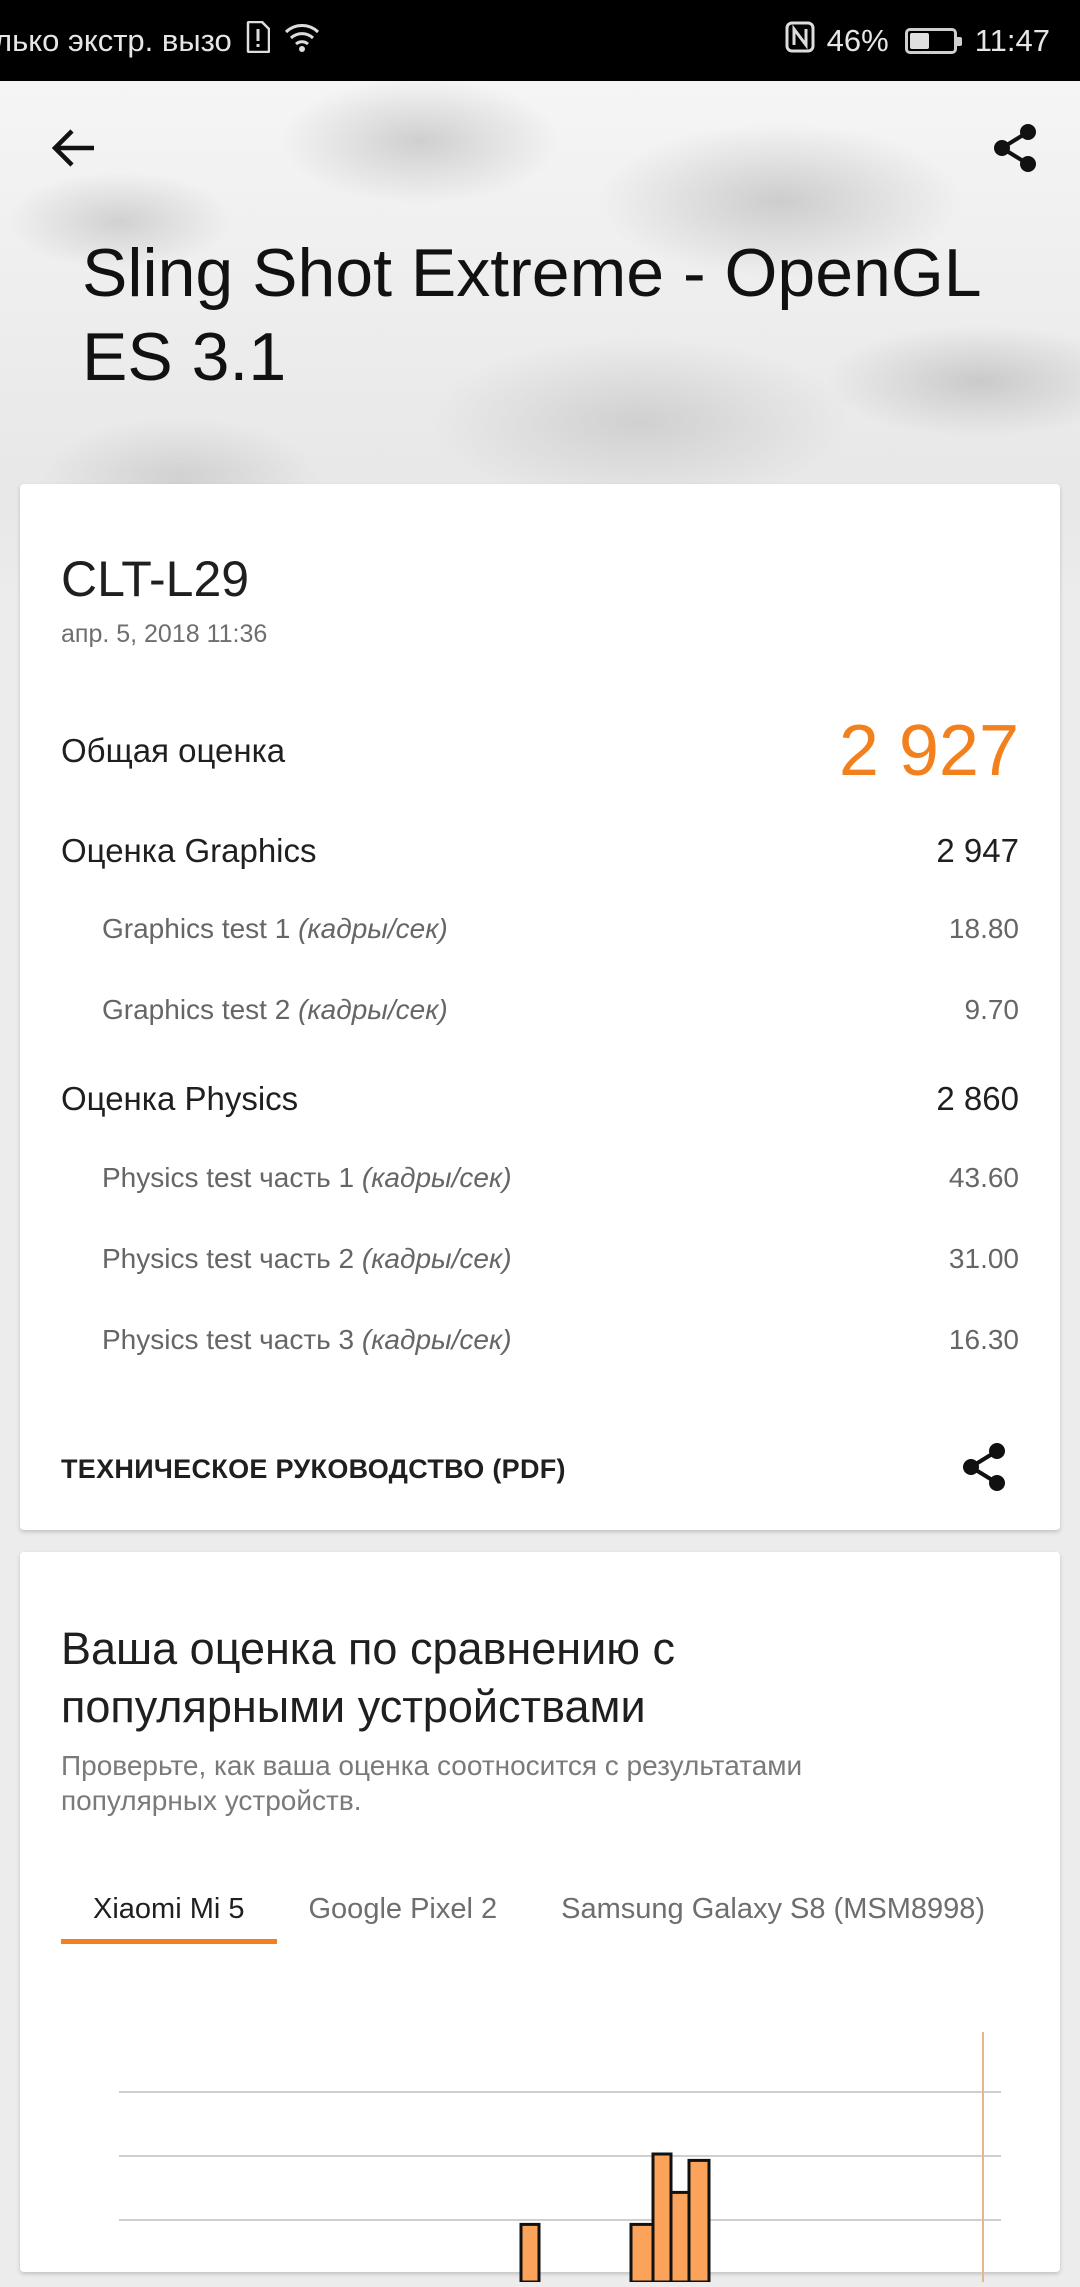 This screenshot has height=2287, width=1080. Describe the element at coordinates (540, 1099) in the screenshot. I see `physics-score-row: Оценка Physics 2 860` at that location.